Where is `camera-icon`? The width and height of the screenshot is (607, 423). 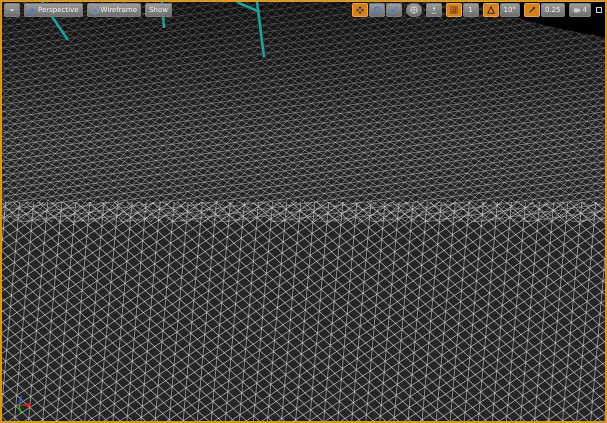 camera-icon is located at coordinates (576, 10).